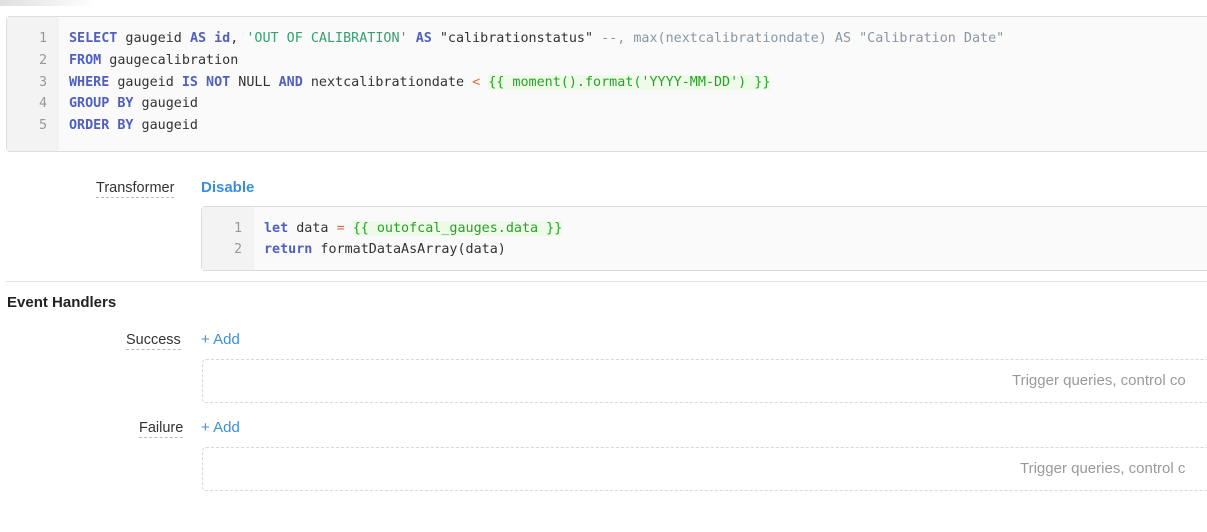 This screenshot has height=532, width=1207. I want to click on code-token-kw: FROM, so click(85, 60).